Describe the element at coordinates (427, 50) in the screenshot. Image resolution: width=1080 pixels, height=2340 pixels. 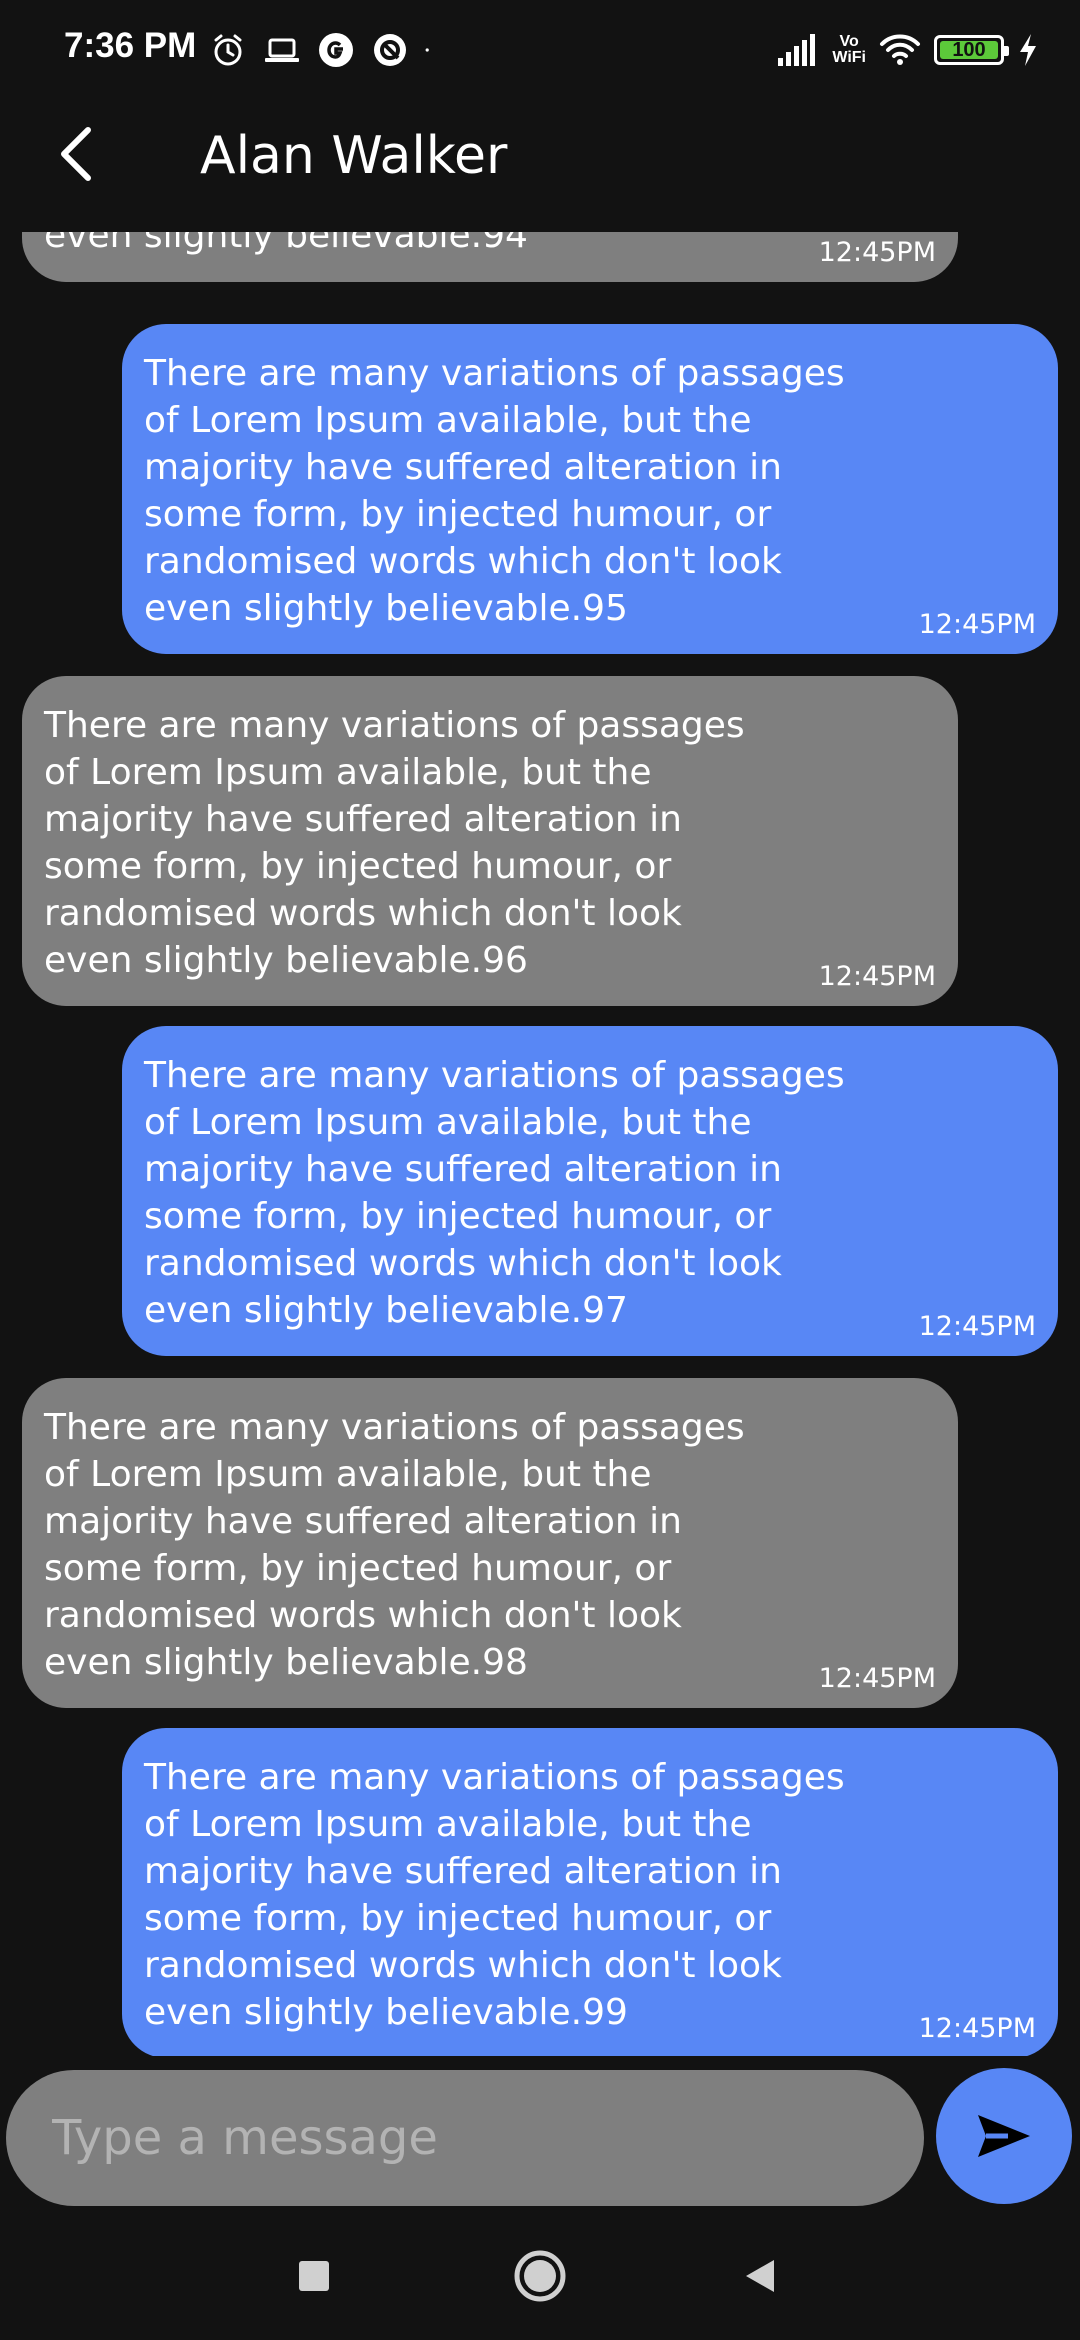
I see `dot-icon` at that location.